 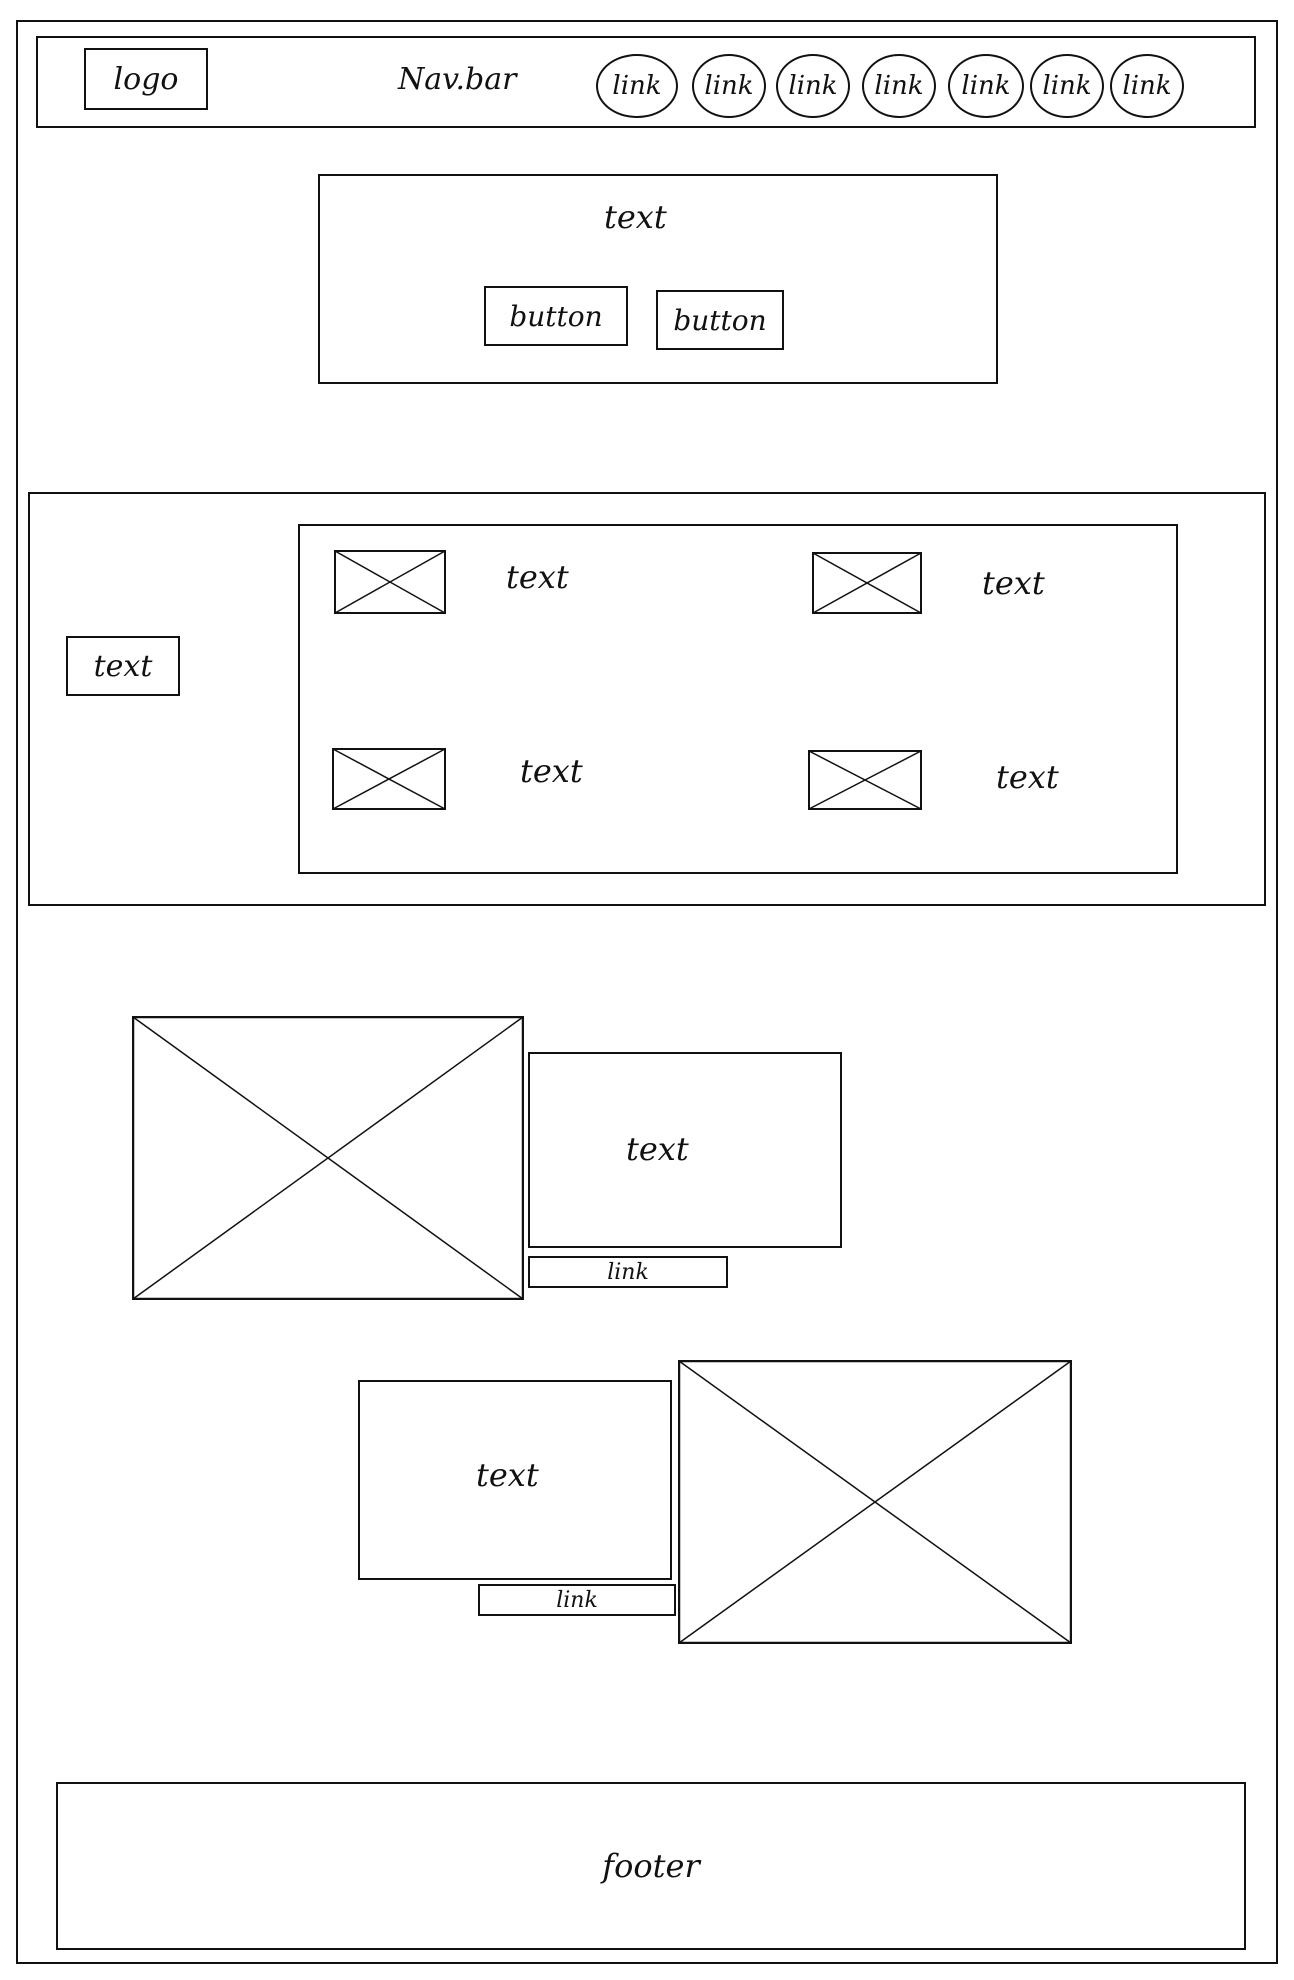 I want to click on nav-link-7-label: link, so click(x=1147, y=86).